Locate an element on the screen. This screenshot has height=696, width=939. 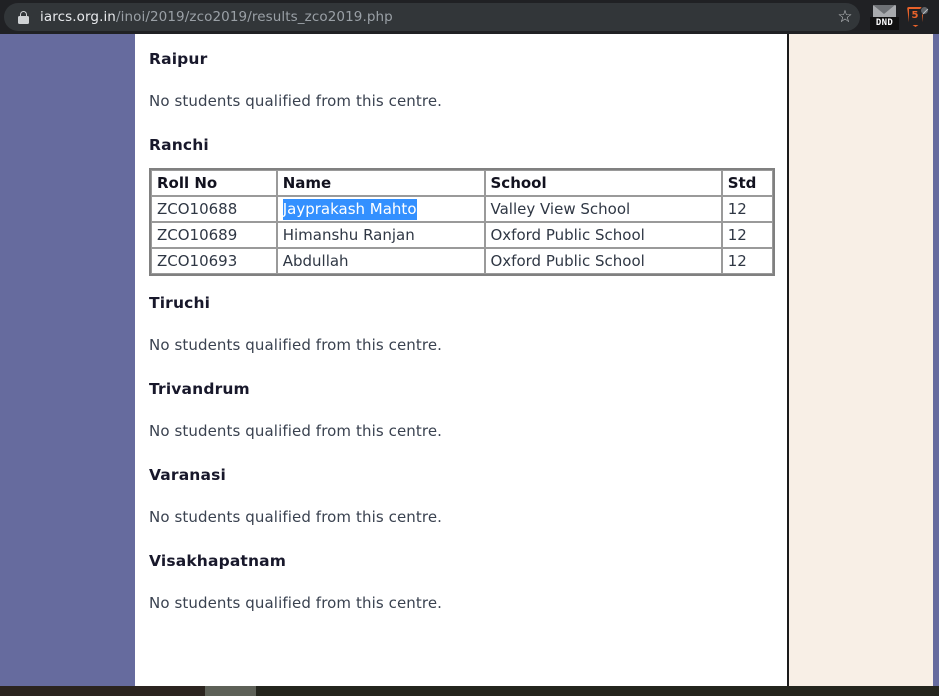
dnd-mail-extension-icon: DND is located at coordinates (884, 17).